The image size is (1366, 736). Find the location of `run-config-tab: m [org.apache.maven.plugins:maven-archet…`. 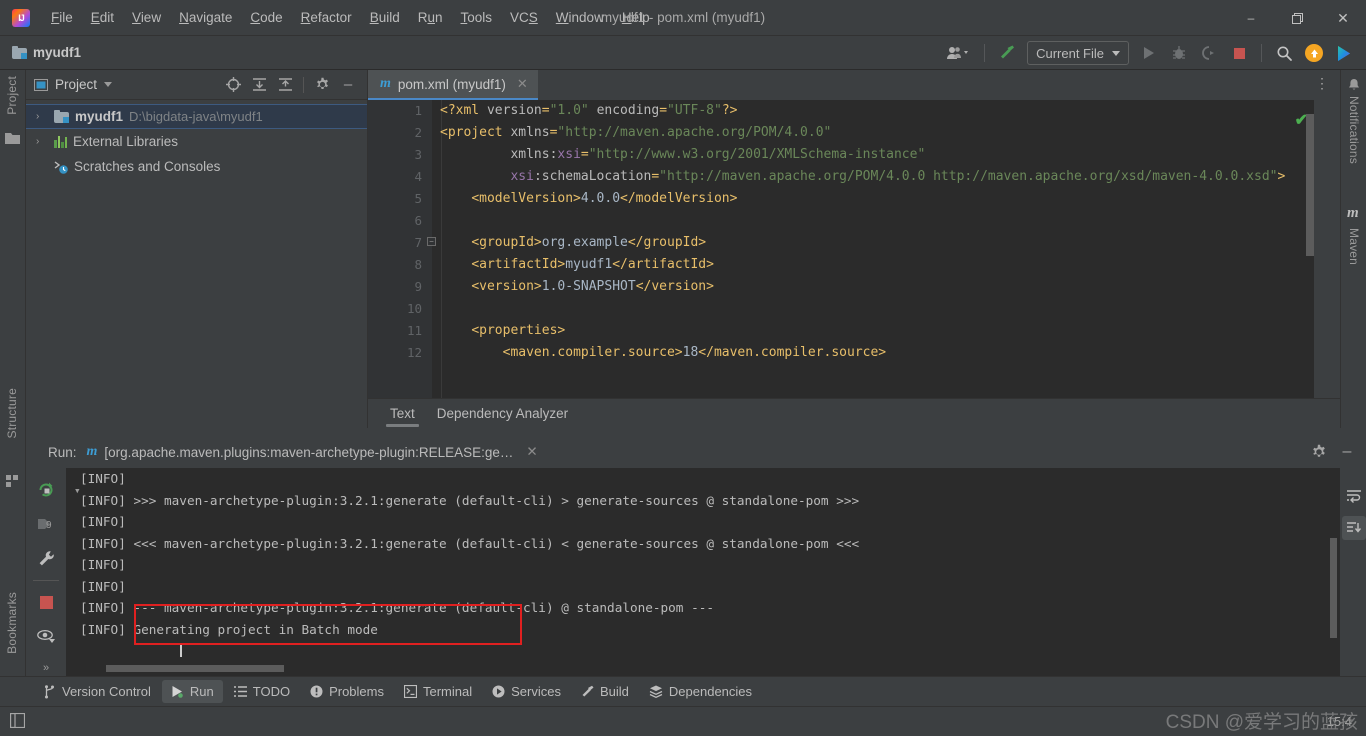

run-config-tab: m [org.apache.maven.plugins:maven-archet… is located at coordinates (312, 452).